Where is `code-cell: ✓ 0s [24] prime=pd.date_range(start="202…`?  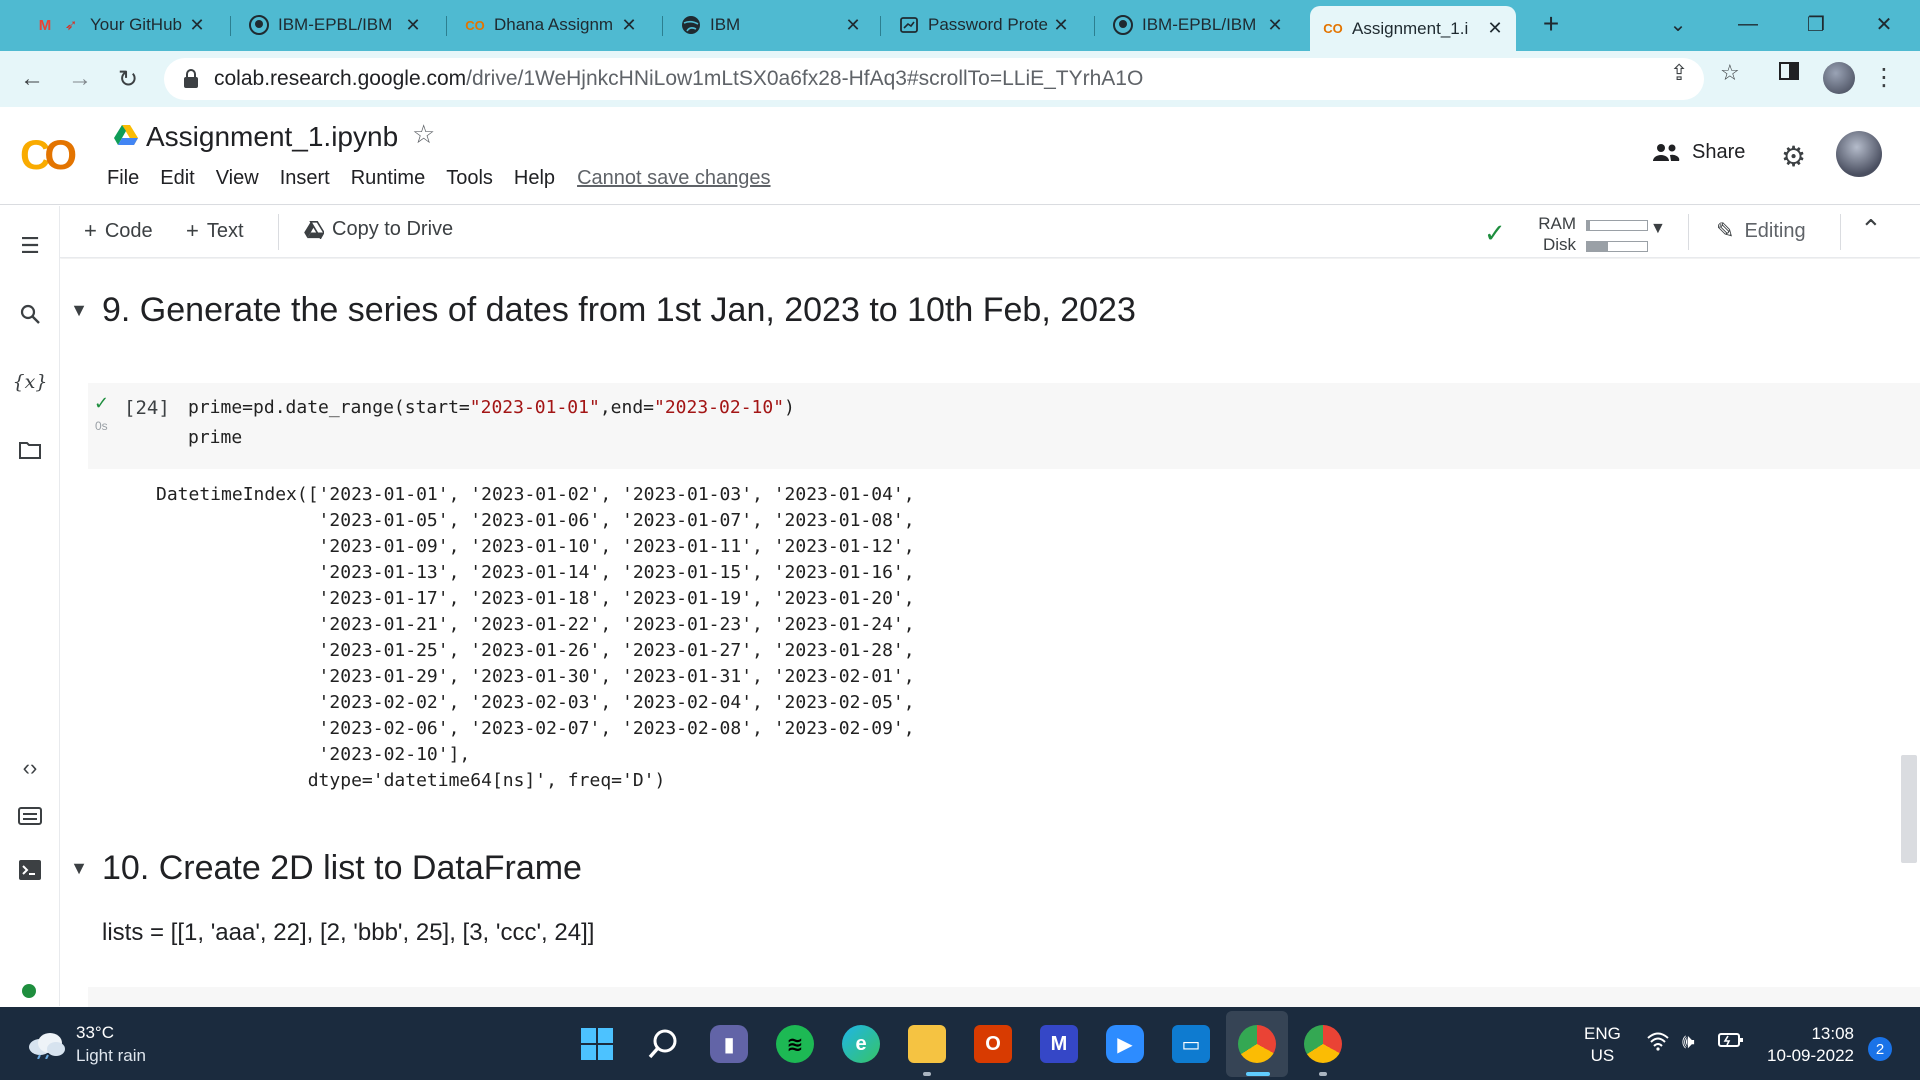
code-cell: ✓ 0s [24] prime=pd.date_range(start="202… is located at coordinates (1004, 426).